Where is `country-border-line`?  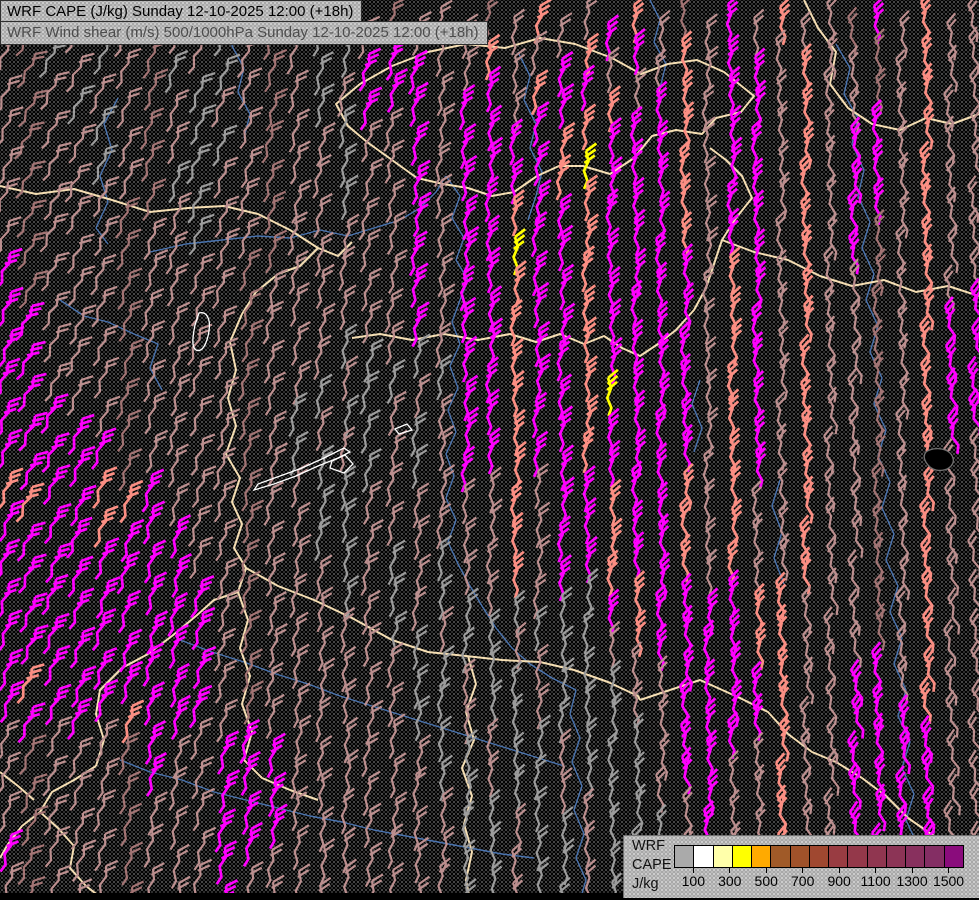
country-border-line is located at coordinates (17, 786).